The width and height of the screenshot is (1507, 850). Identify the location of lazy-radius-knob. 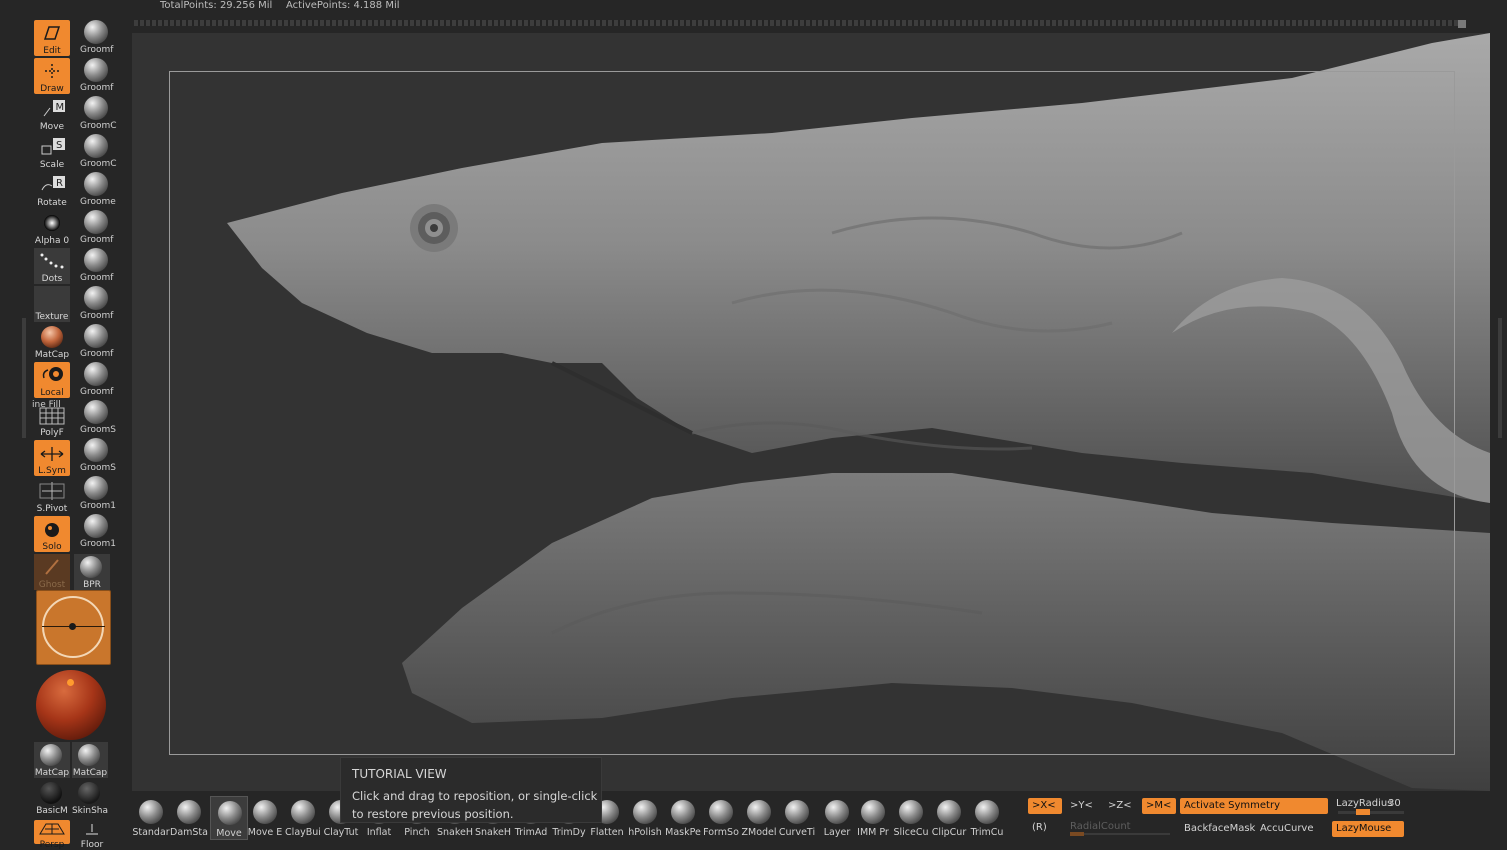
(1363, 812).